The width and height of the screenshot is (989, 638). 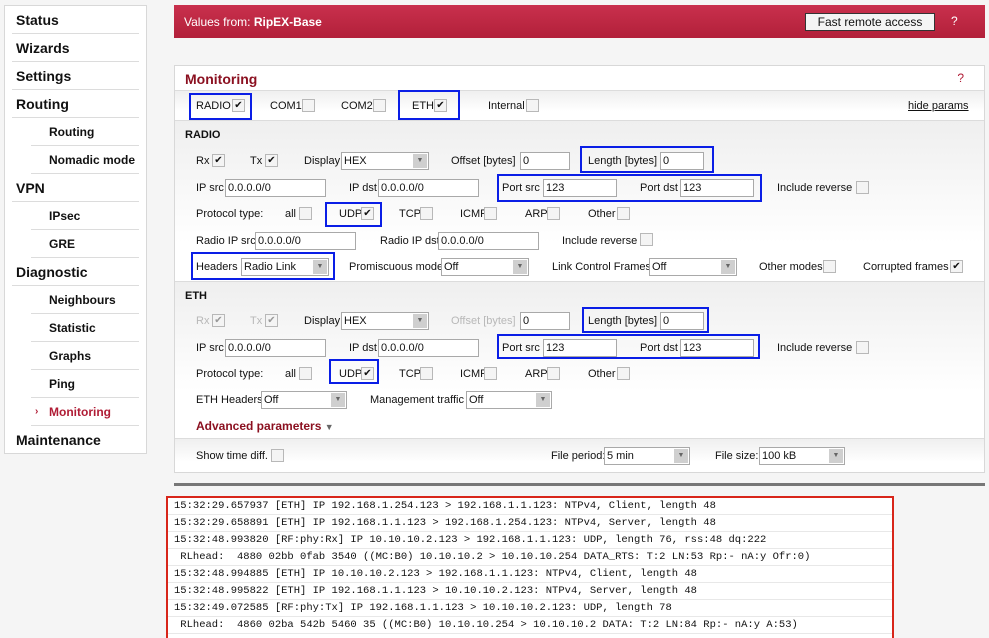 What do you see at coordinates (862, 187) in the screenshot?
I see `radio-include-reverse-checkbox` at bounding box center [862, 187].